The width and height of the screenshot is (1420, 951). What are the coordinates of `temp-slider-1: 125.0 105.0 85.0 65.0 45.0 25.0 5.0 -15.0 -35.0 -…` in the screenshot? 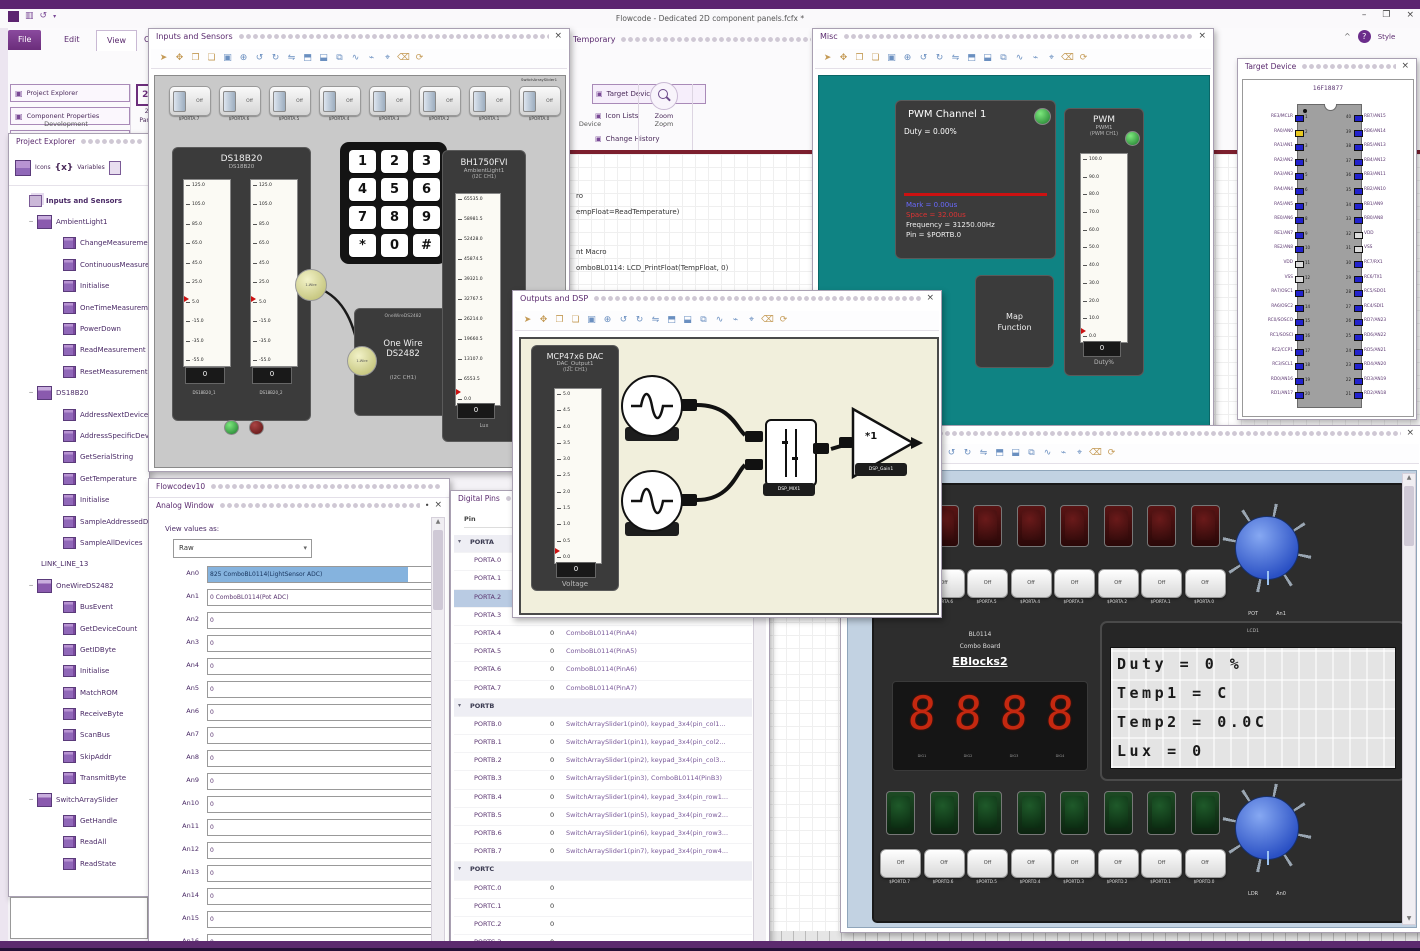 It's located at (207, 273).